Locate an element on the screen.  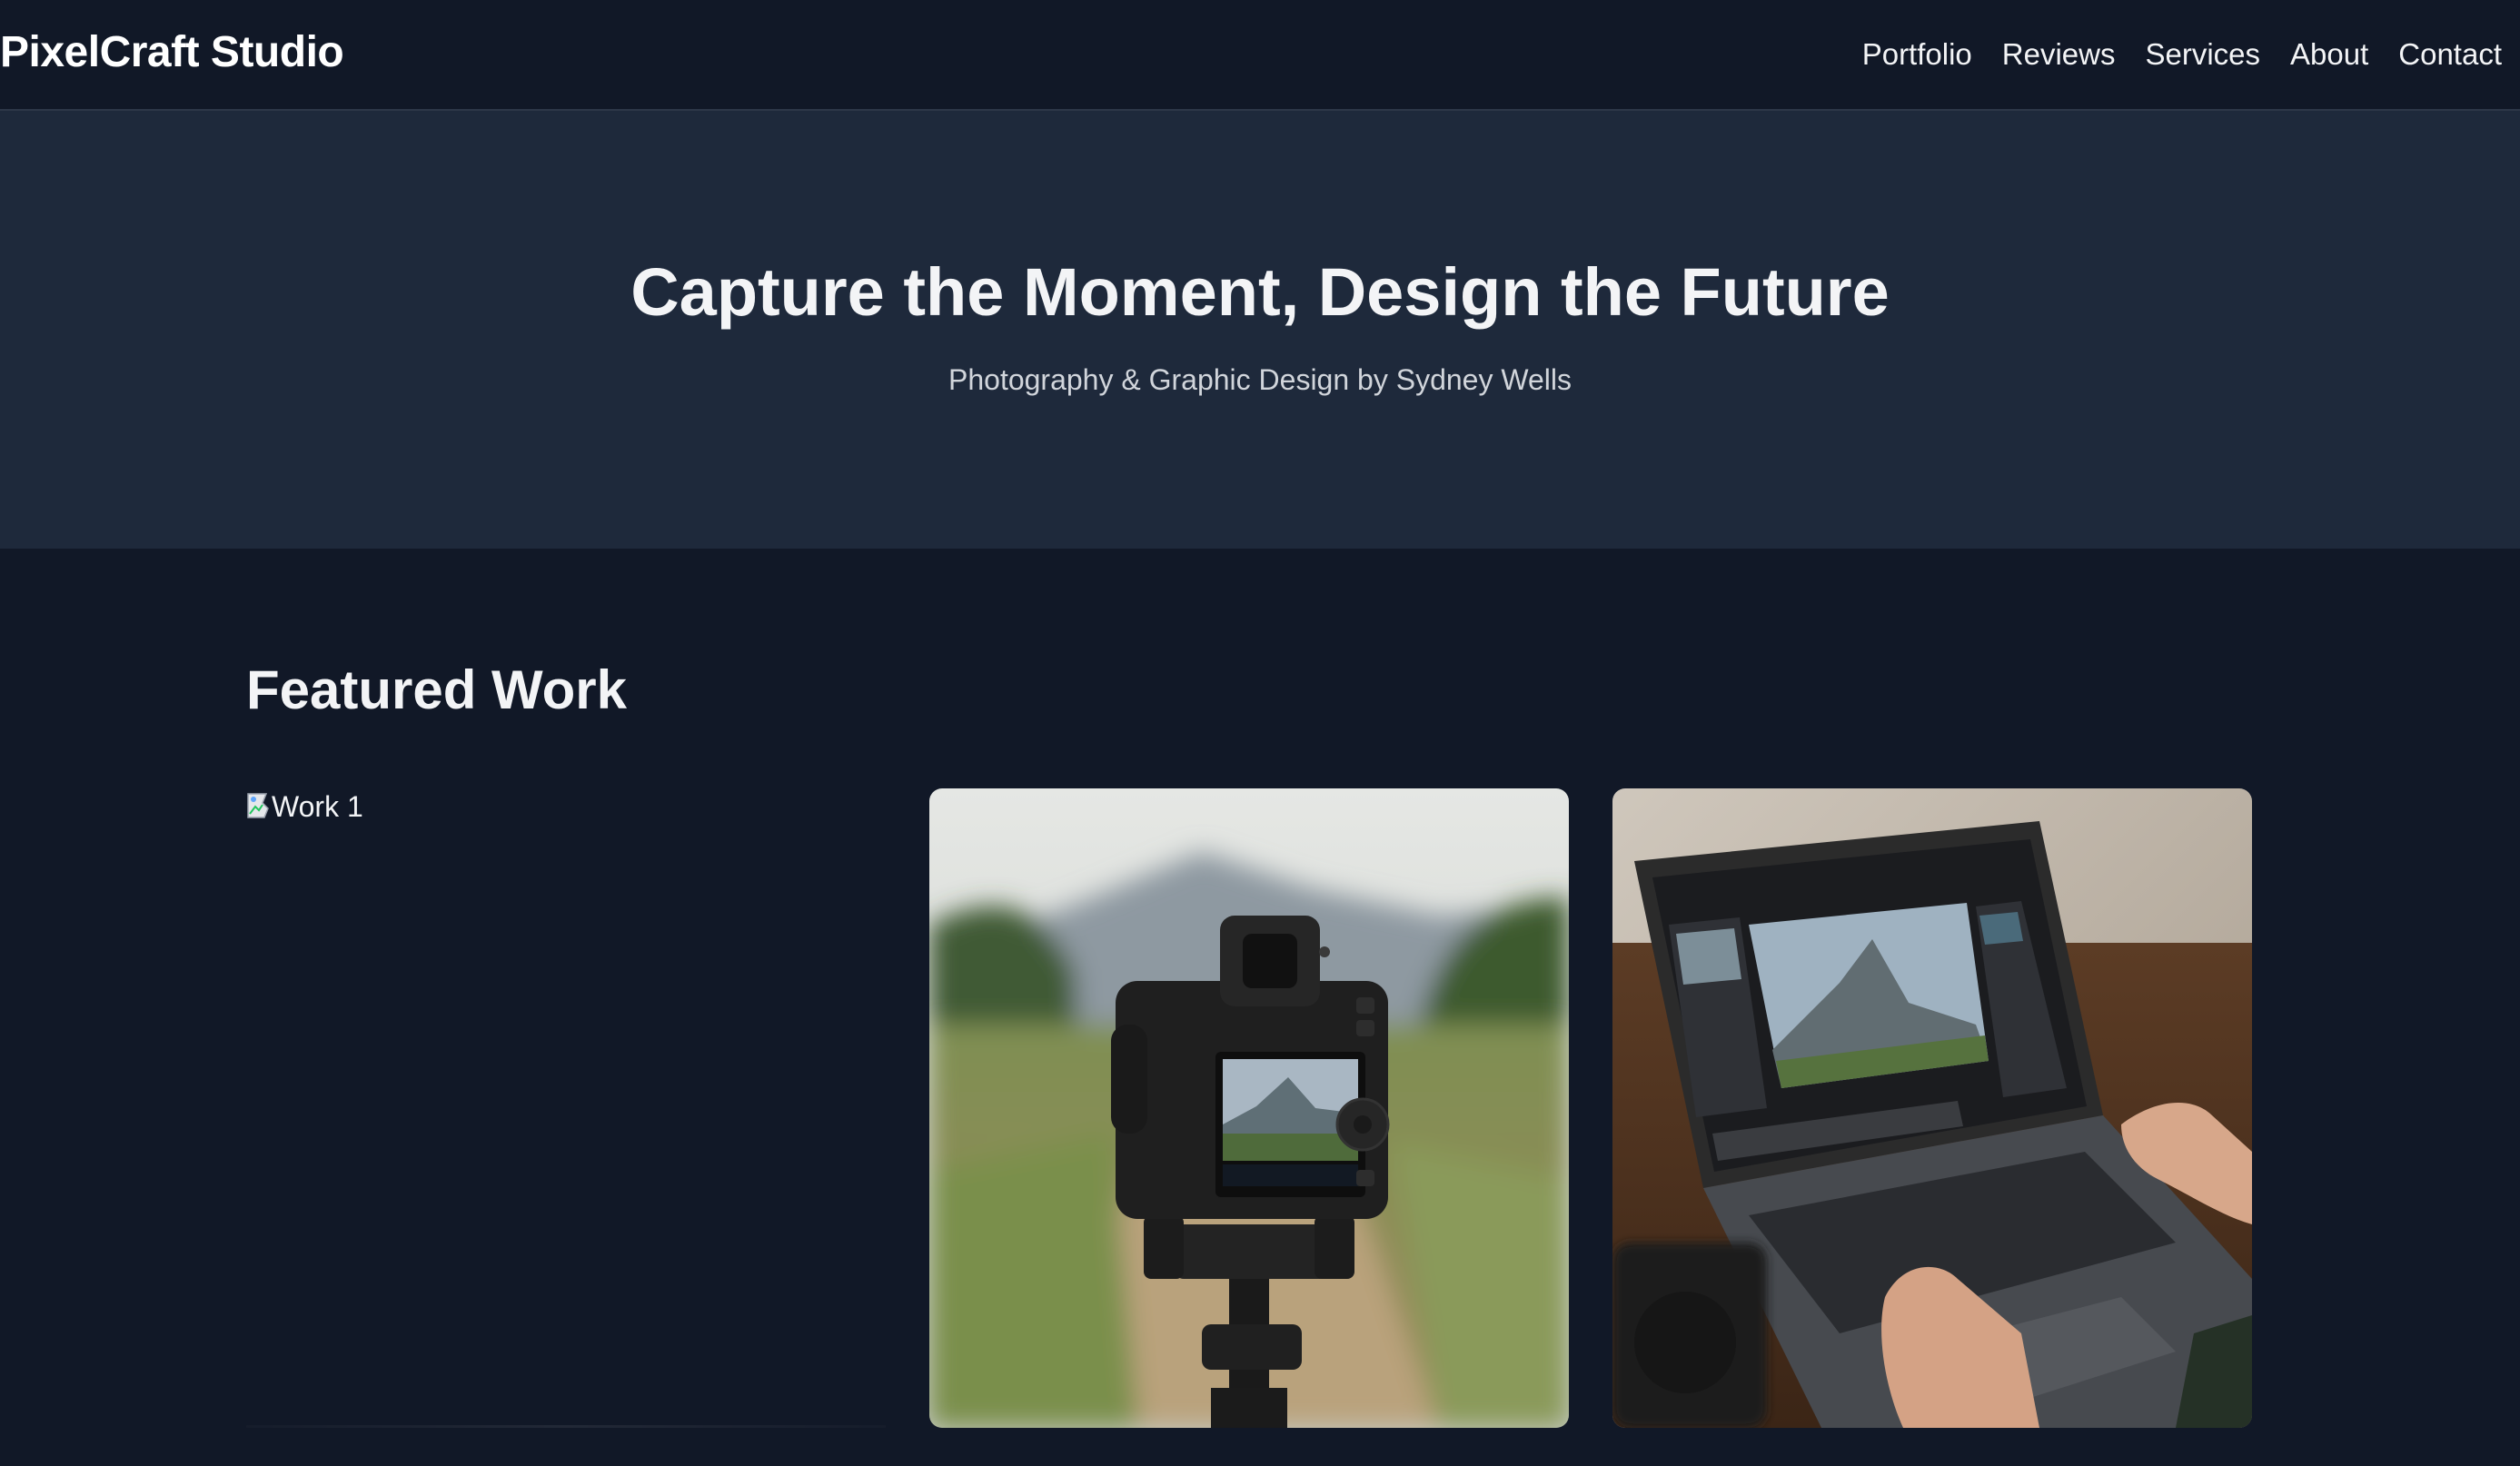
main-nav: Portfolio Reviews Services About Contact is located at coordinates (2182, 54).